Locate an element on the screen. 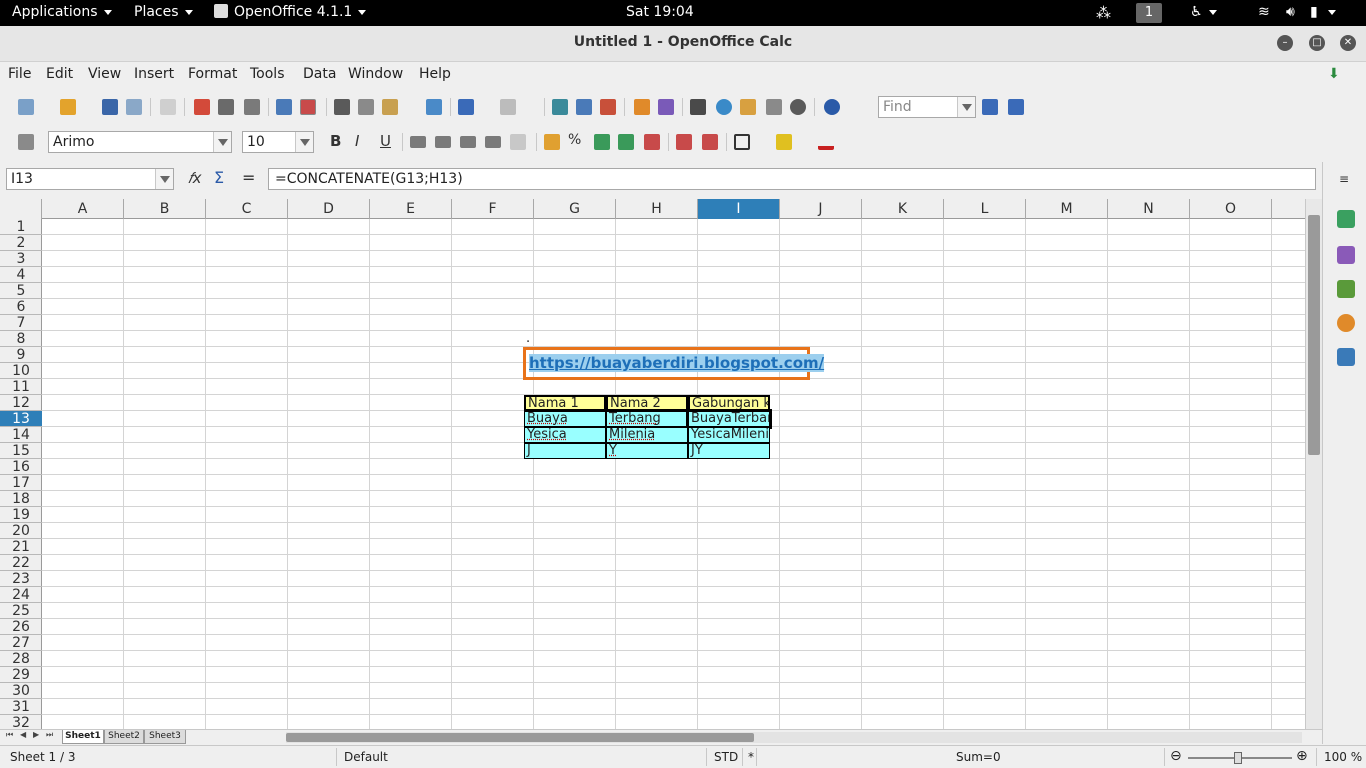  gallery-sidebar-icon is located at coordinates (1346, 289).